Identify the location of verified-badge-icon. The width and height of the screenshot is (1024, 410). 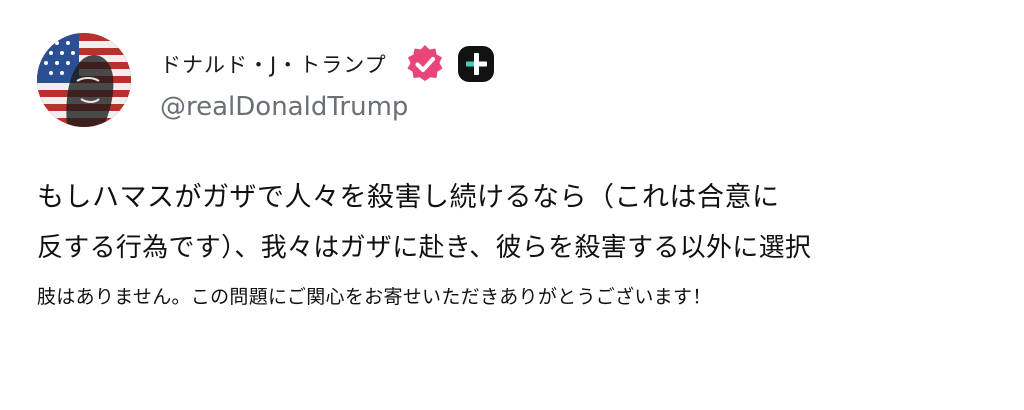
(425, 63).